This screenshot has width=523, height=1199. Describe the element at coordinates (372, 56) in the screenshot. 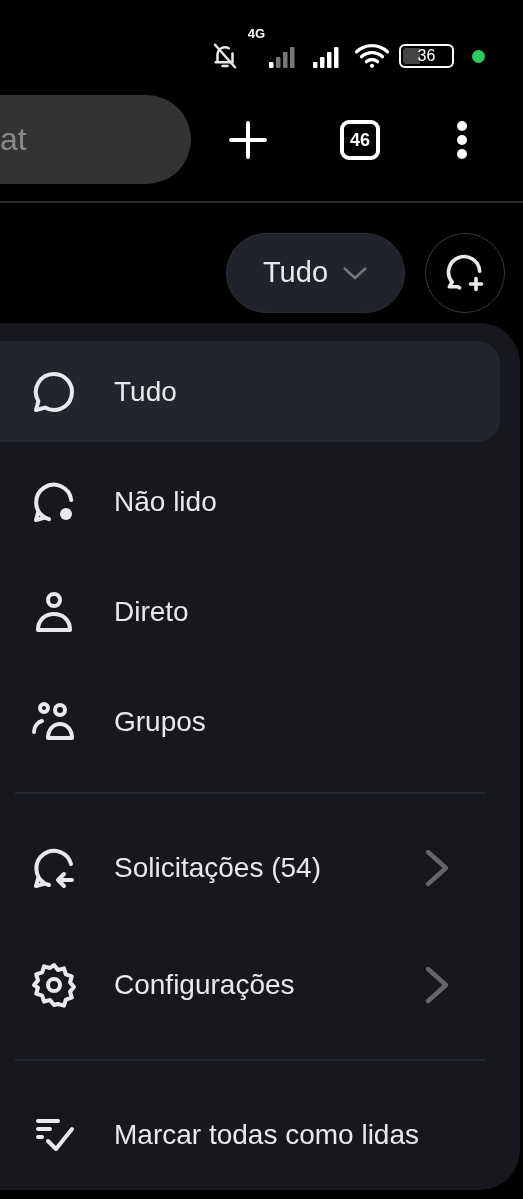

I see `wifi-icon` at that location.